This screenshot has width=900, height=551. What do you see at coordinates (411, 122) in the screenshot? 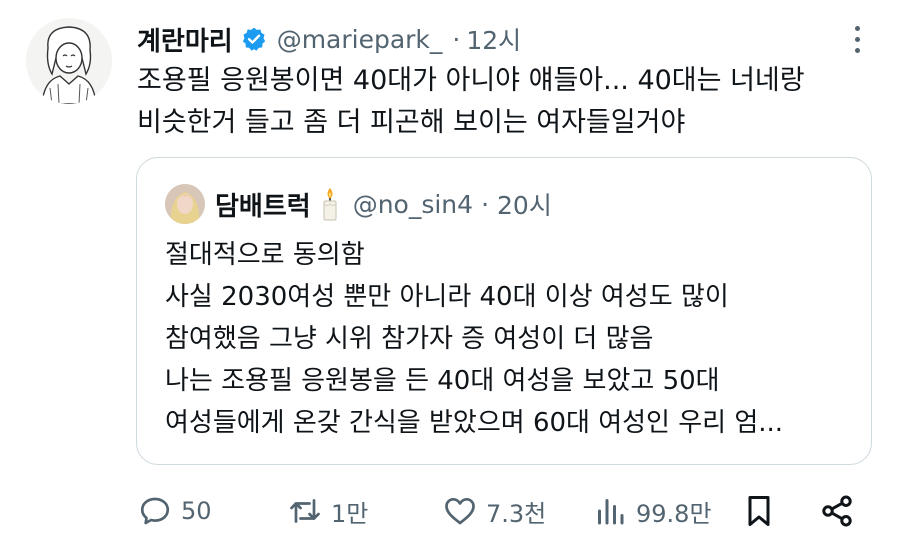
I see `tweet-text-line: 비슷한거 들고 좀 더 피곤해 보이는 여자들일거야` at bounding box center [411, 122].